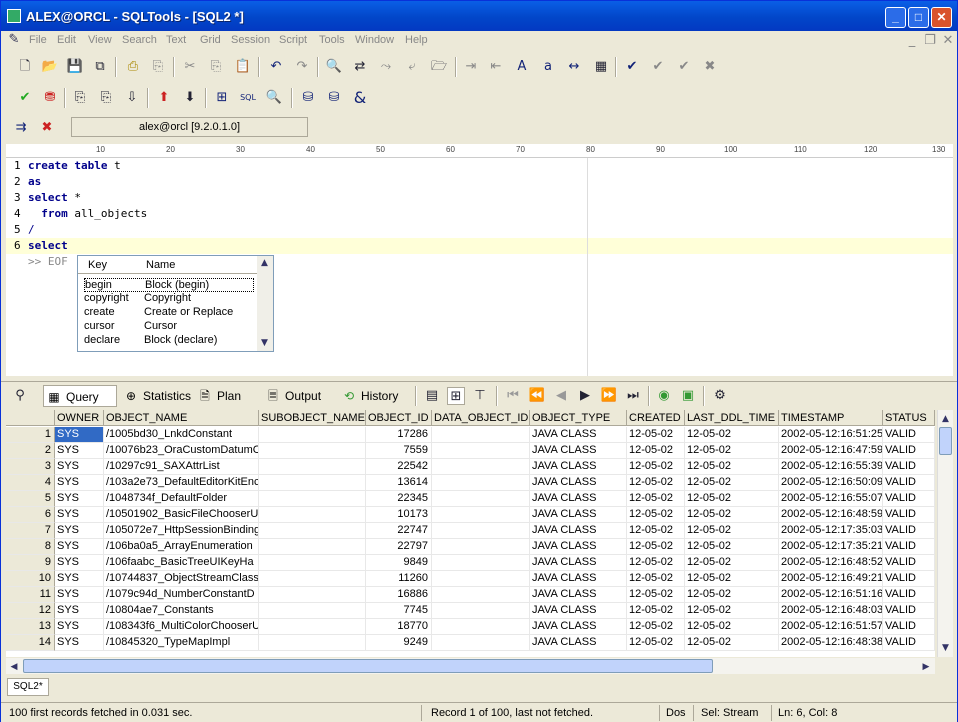 This screenshot has height=722, width=958. Describe the element at coordinates (831, 531) in the screenshot. I see `table-cell: 2002-05-12:17:35:03` at that location.